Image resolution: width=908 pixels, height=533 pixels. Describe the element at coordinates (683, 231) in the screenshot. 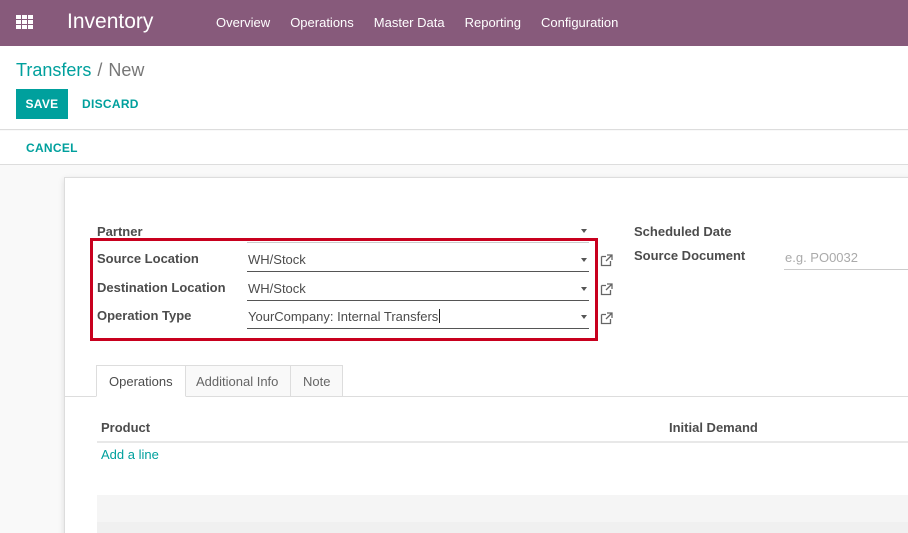

I see `scheduled-date-label: Scheduled Date` at that location.